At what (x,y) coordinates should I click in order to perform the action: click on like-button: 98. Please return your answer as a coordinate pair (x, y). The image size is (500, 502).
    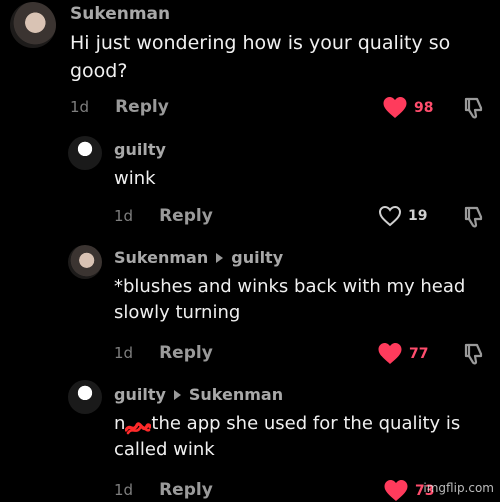
    Looking at the image, I should click on (407, 107).